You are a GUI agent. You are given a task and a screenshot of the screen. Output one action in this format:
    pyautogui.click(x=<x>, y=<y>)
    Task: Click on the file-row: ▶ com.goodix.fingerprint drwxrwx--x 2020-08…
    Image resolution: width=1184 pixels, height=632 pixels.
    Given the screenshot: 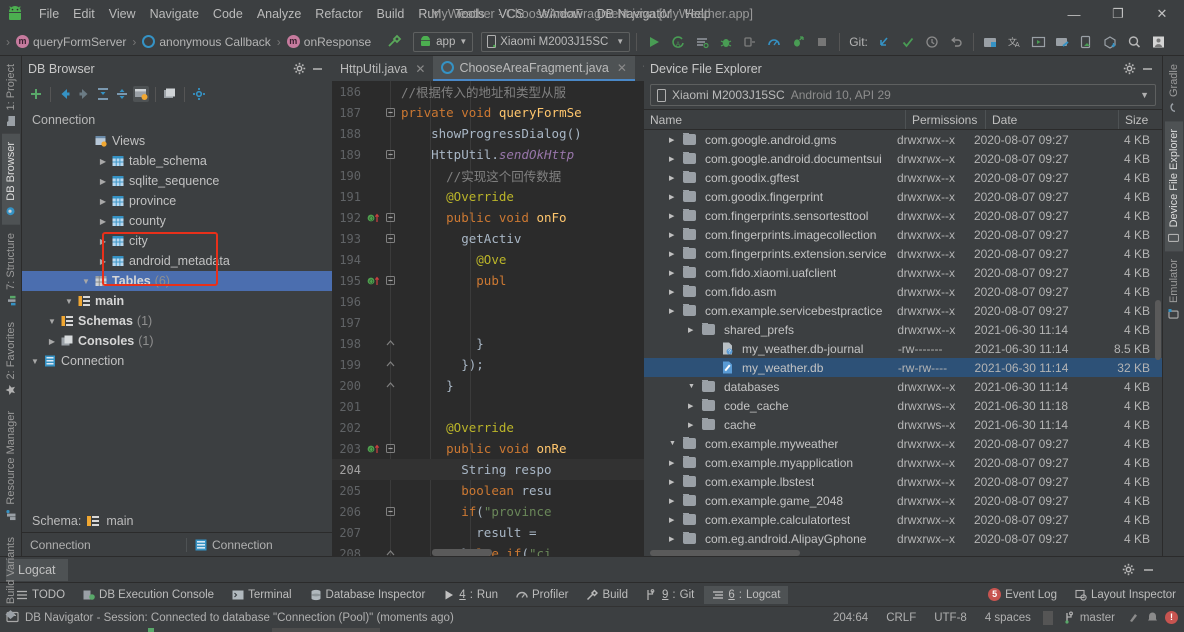 What is the action you would take?
    pyautogui.click(x=903, y=196)
    